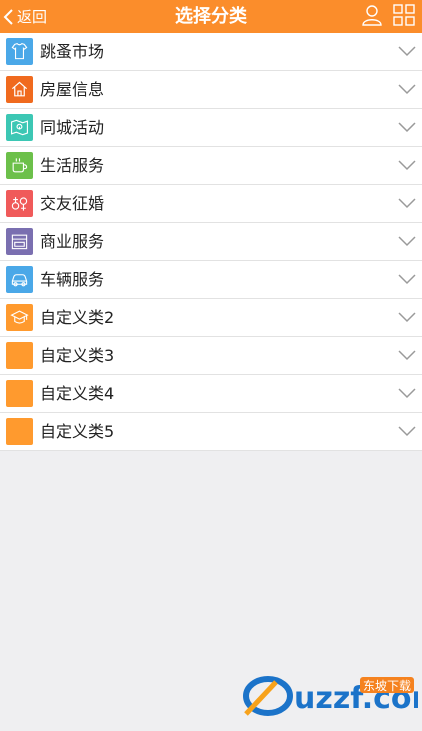  What do you see at coordinates (211, 280) in the screenshot?
I see `category-row: 车辆服务` at bounding box center [211, 280].